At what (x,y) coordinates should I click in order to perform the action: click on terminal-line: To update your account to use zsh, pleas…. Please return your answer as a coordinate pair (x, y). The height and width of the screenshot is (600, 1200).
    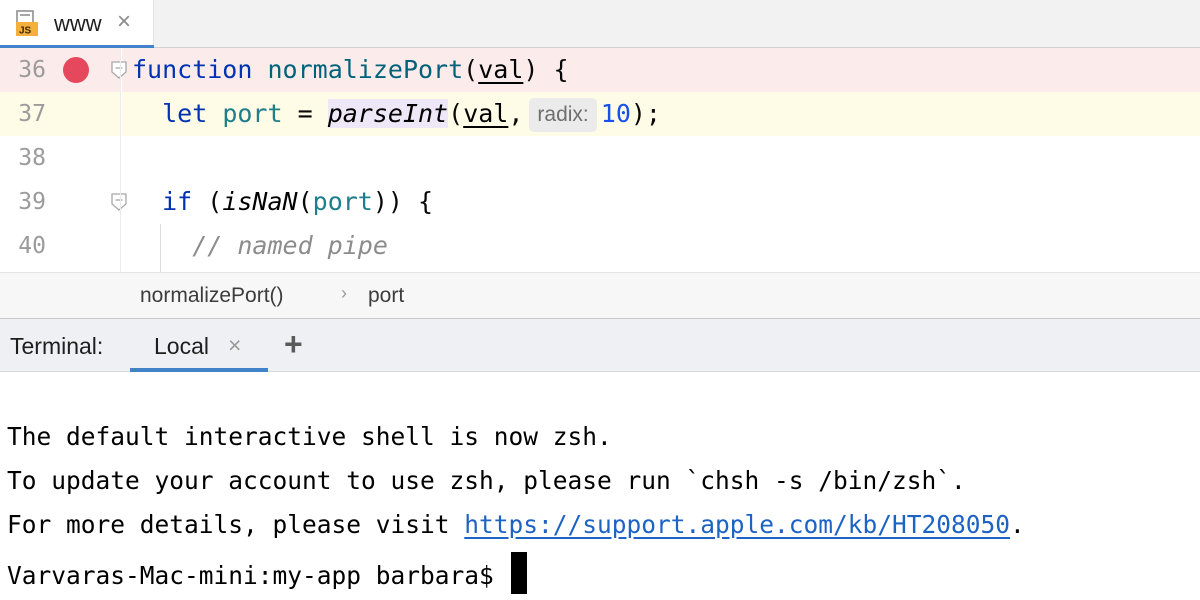
    Looking at the image, I should click on (486, 480).